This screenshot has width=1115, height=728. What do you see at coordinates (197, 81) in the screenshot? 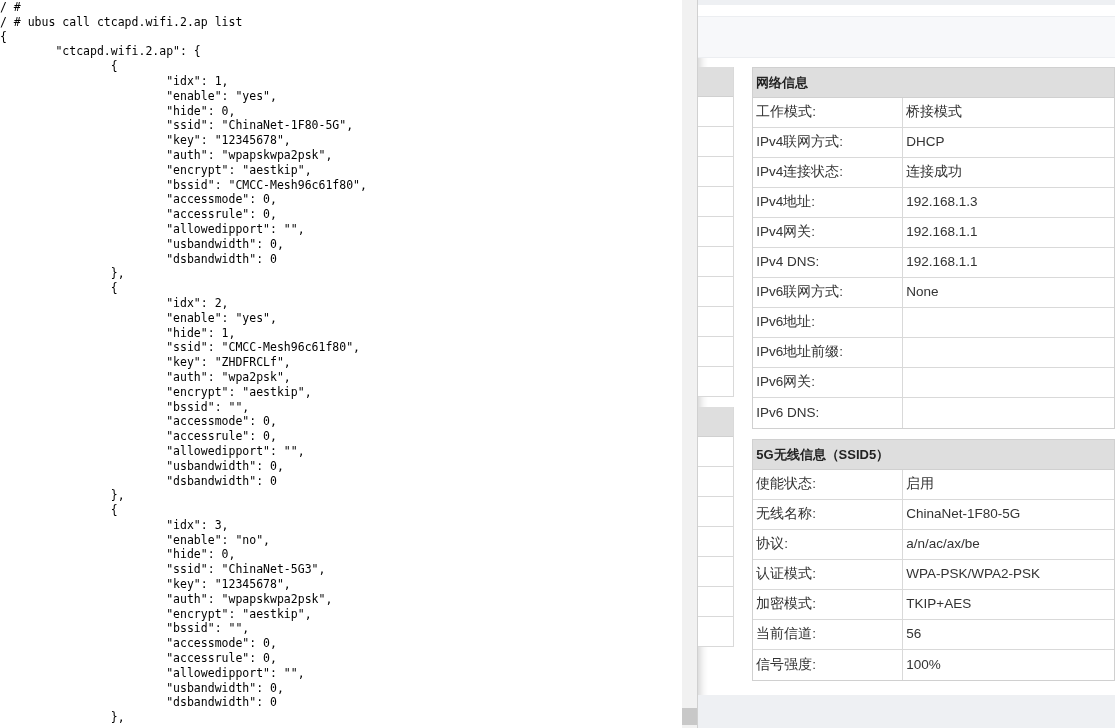
I see `terminal-line: "idx": 1,` at bounding box center [197, 81].